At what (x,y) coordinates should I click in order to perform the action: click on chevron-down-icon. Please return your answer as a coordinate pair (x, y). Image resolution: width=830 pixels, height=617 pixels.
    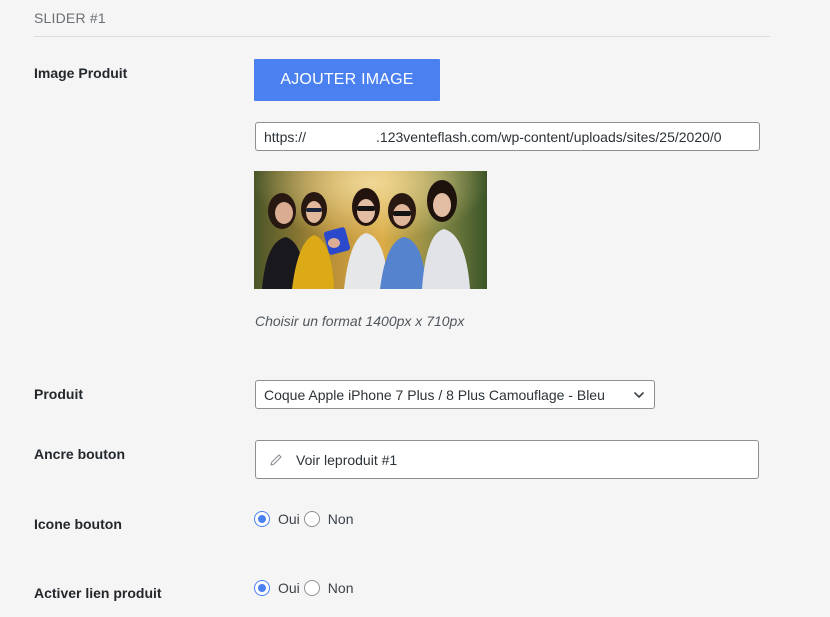
    Looking at the image, I should click on (639, 394).